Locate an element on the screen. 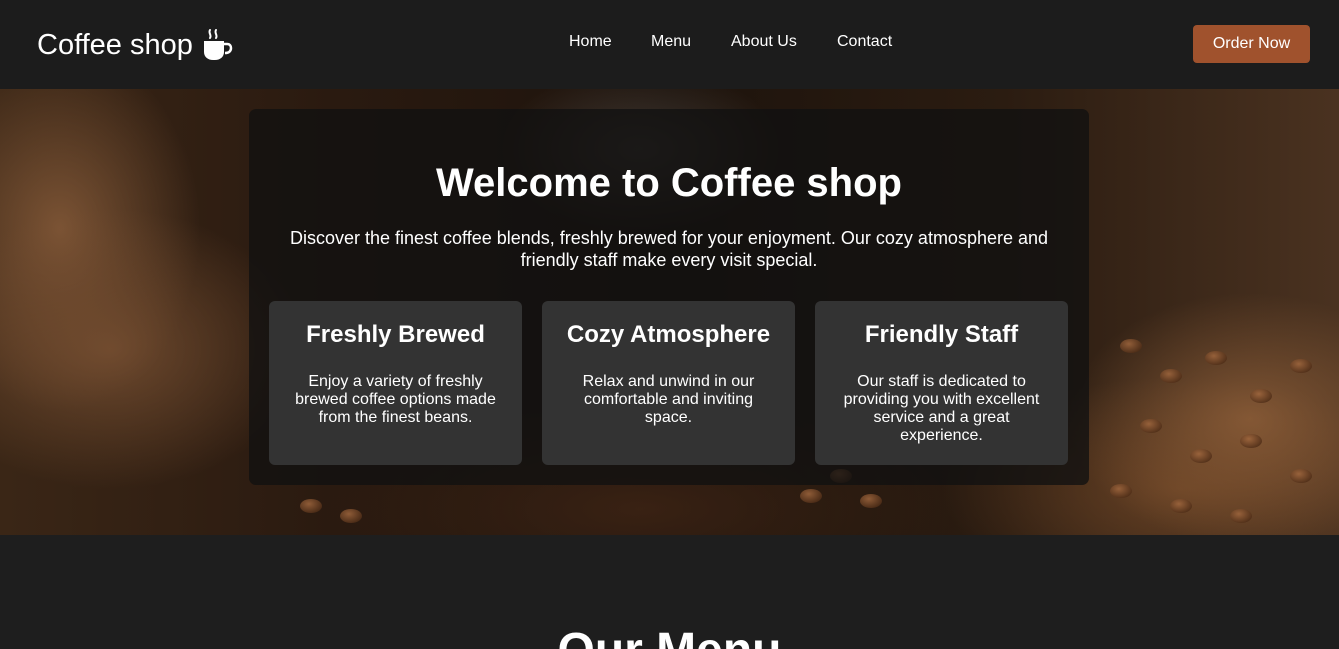  nav-link-contact: Contact is located at coordinates (864, 42).